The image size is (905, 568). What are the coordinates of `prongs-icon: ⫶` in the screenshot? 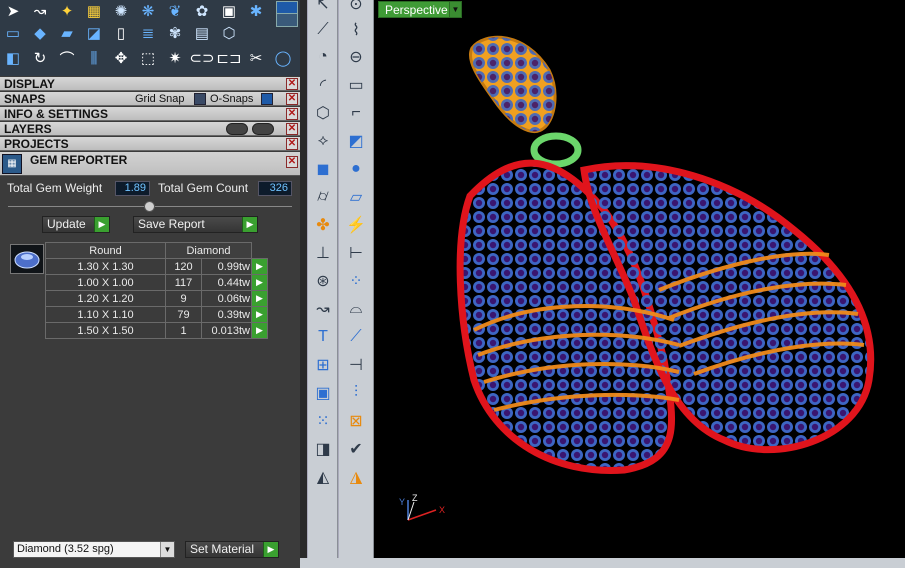 It's located at (356, 393).